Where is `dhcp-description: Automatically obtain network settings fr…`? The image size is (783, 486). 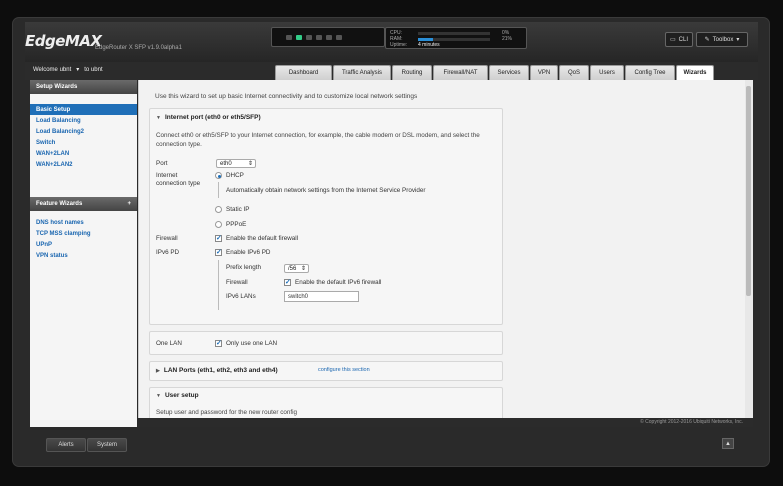 dhcp-description: Automatically obtain network settings fr… is located at coordinates (326, 190).